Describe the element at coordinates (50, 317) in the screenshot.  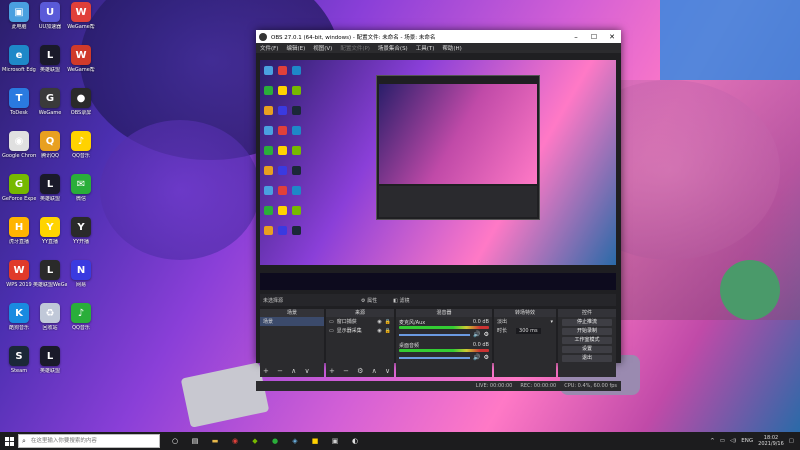
I see `desktop-icon: ♻ 回收站` at that location.